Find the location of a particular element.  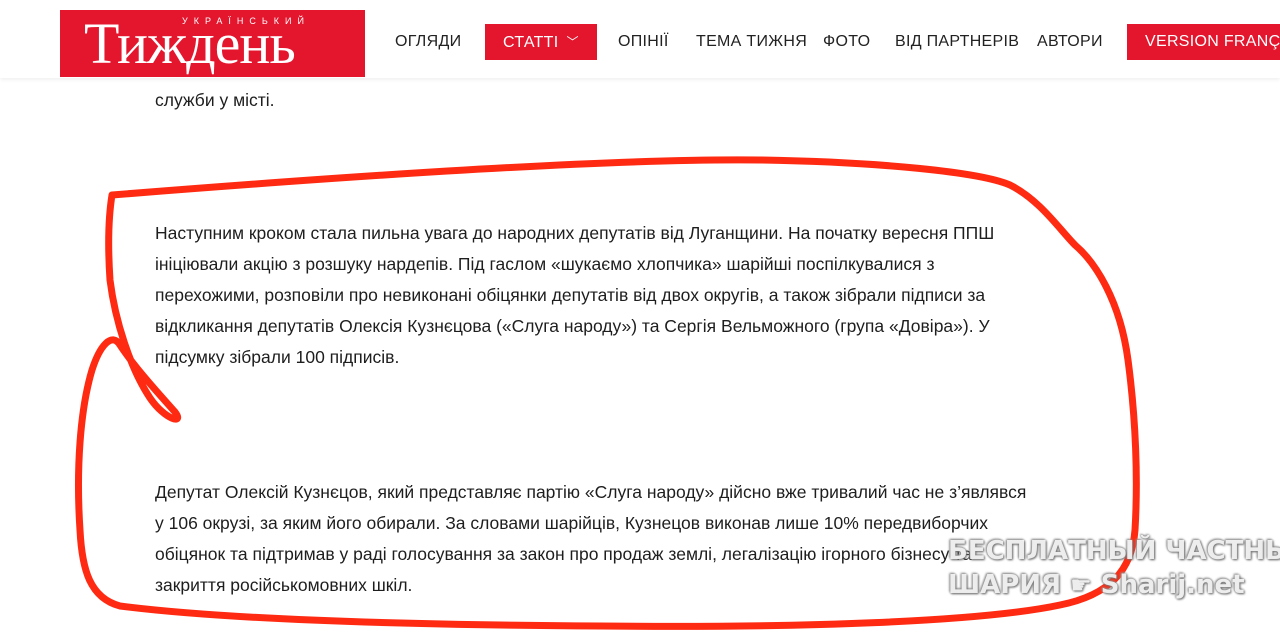

nav-item-authors: АВТОРИ is located at coordinates (1070, 42).